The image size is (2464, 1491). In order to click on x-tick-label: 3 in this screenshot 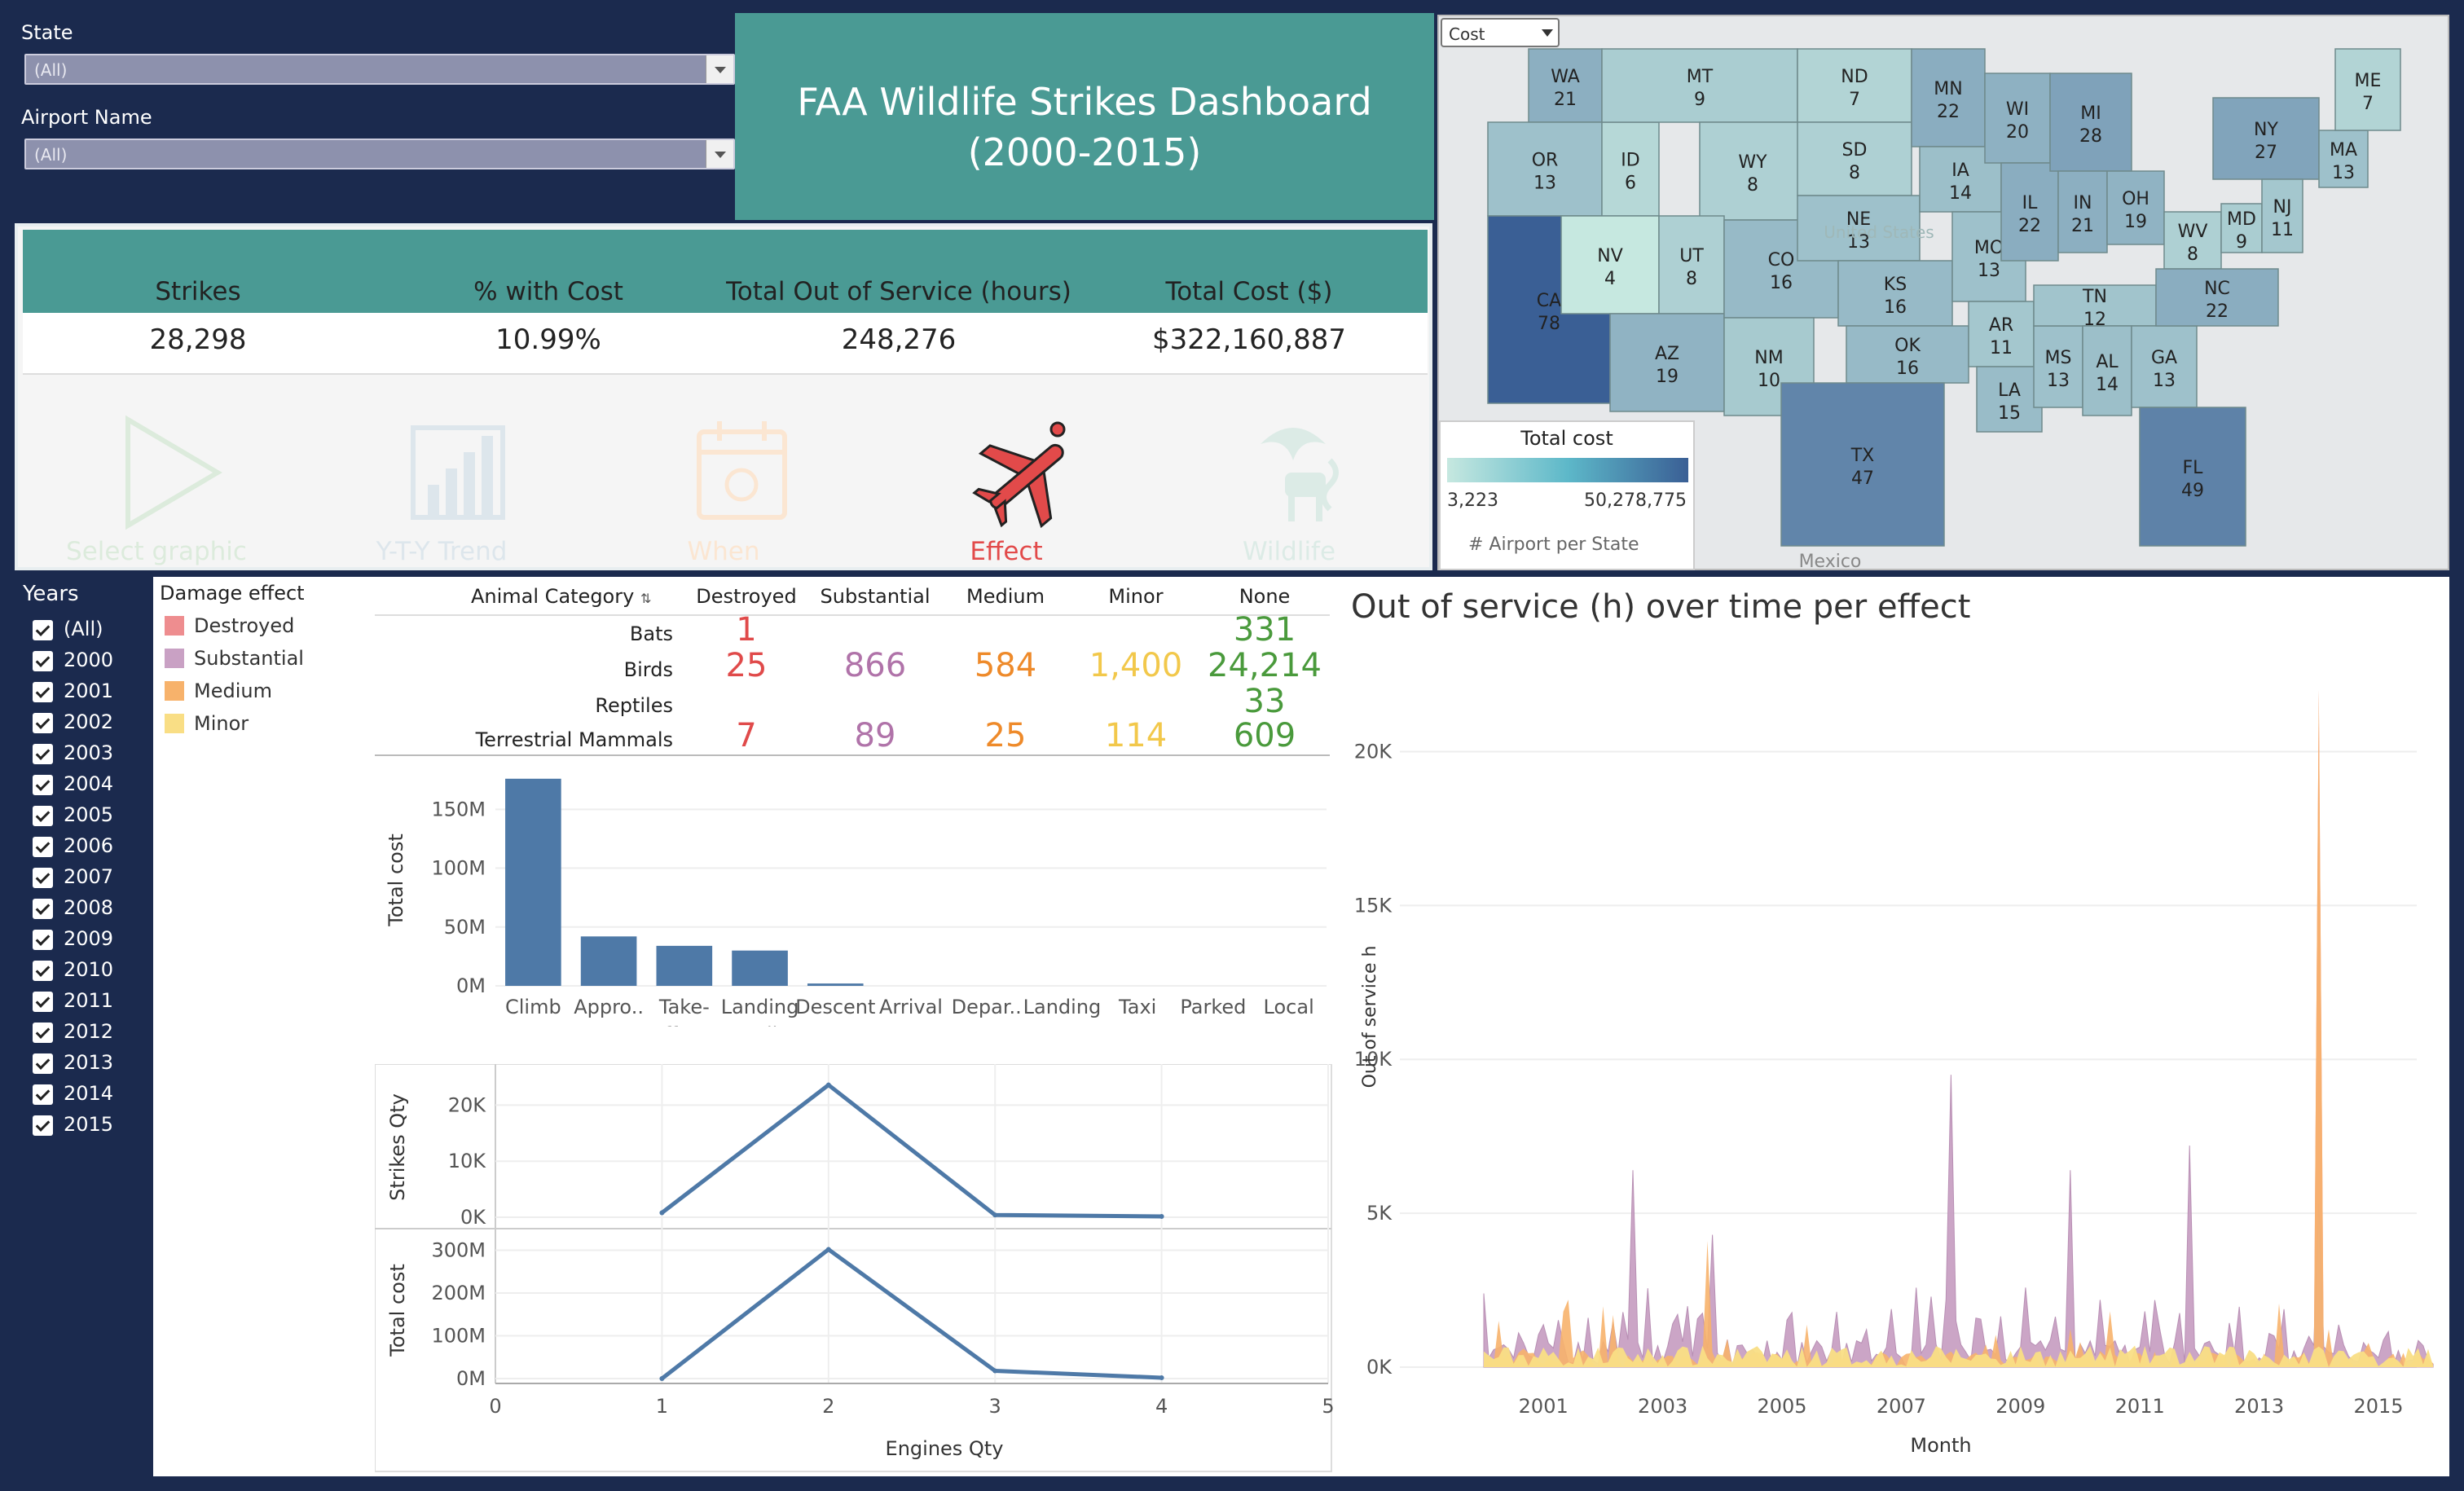, I will do `click(995, 1406)`.